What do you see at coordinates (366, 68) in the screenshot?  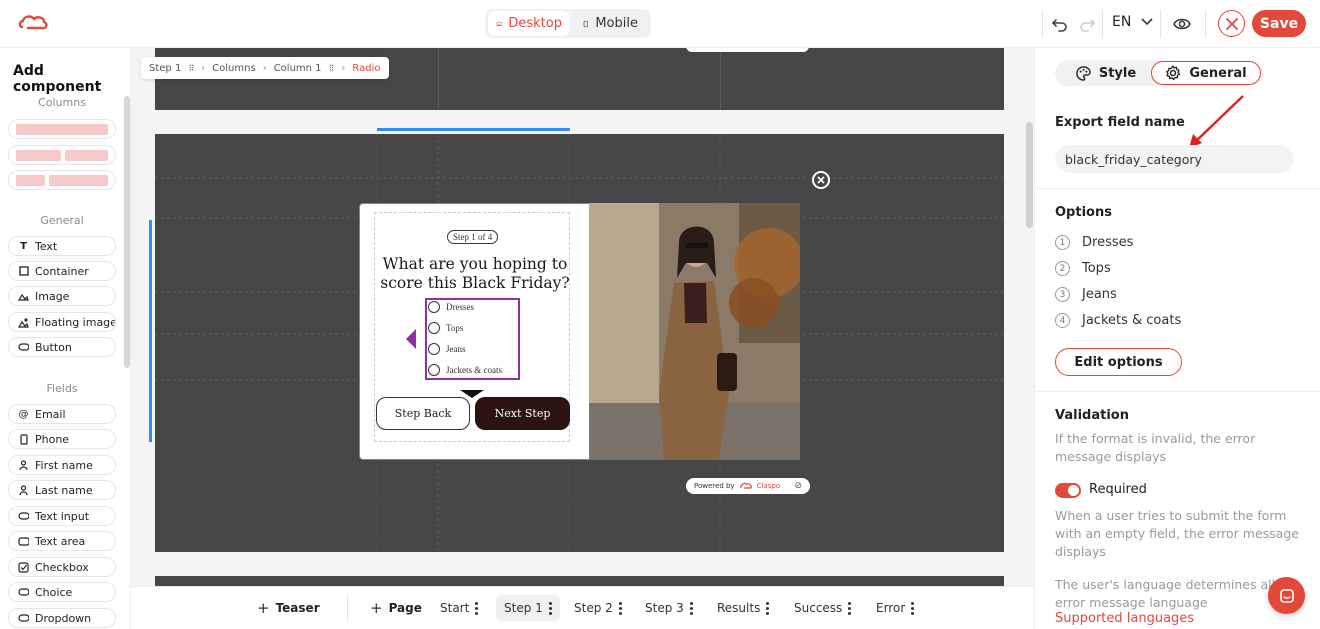 I see `breadcrumb-radio: Radio` at bounding box center [366, 68].